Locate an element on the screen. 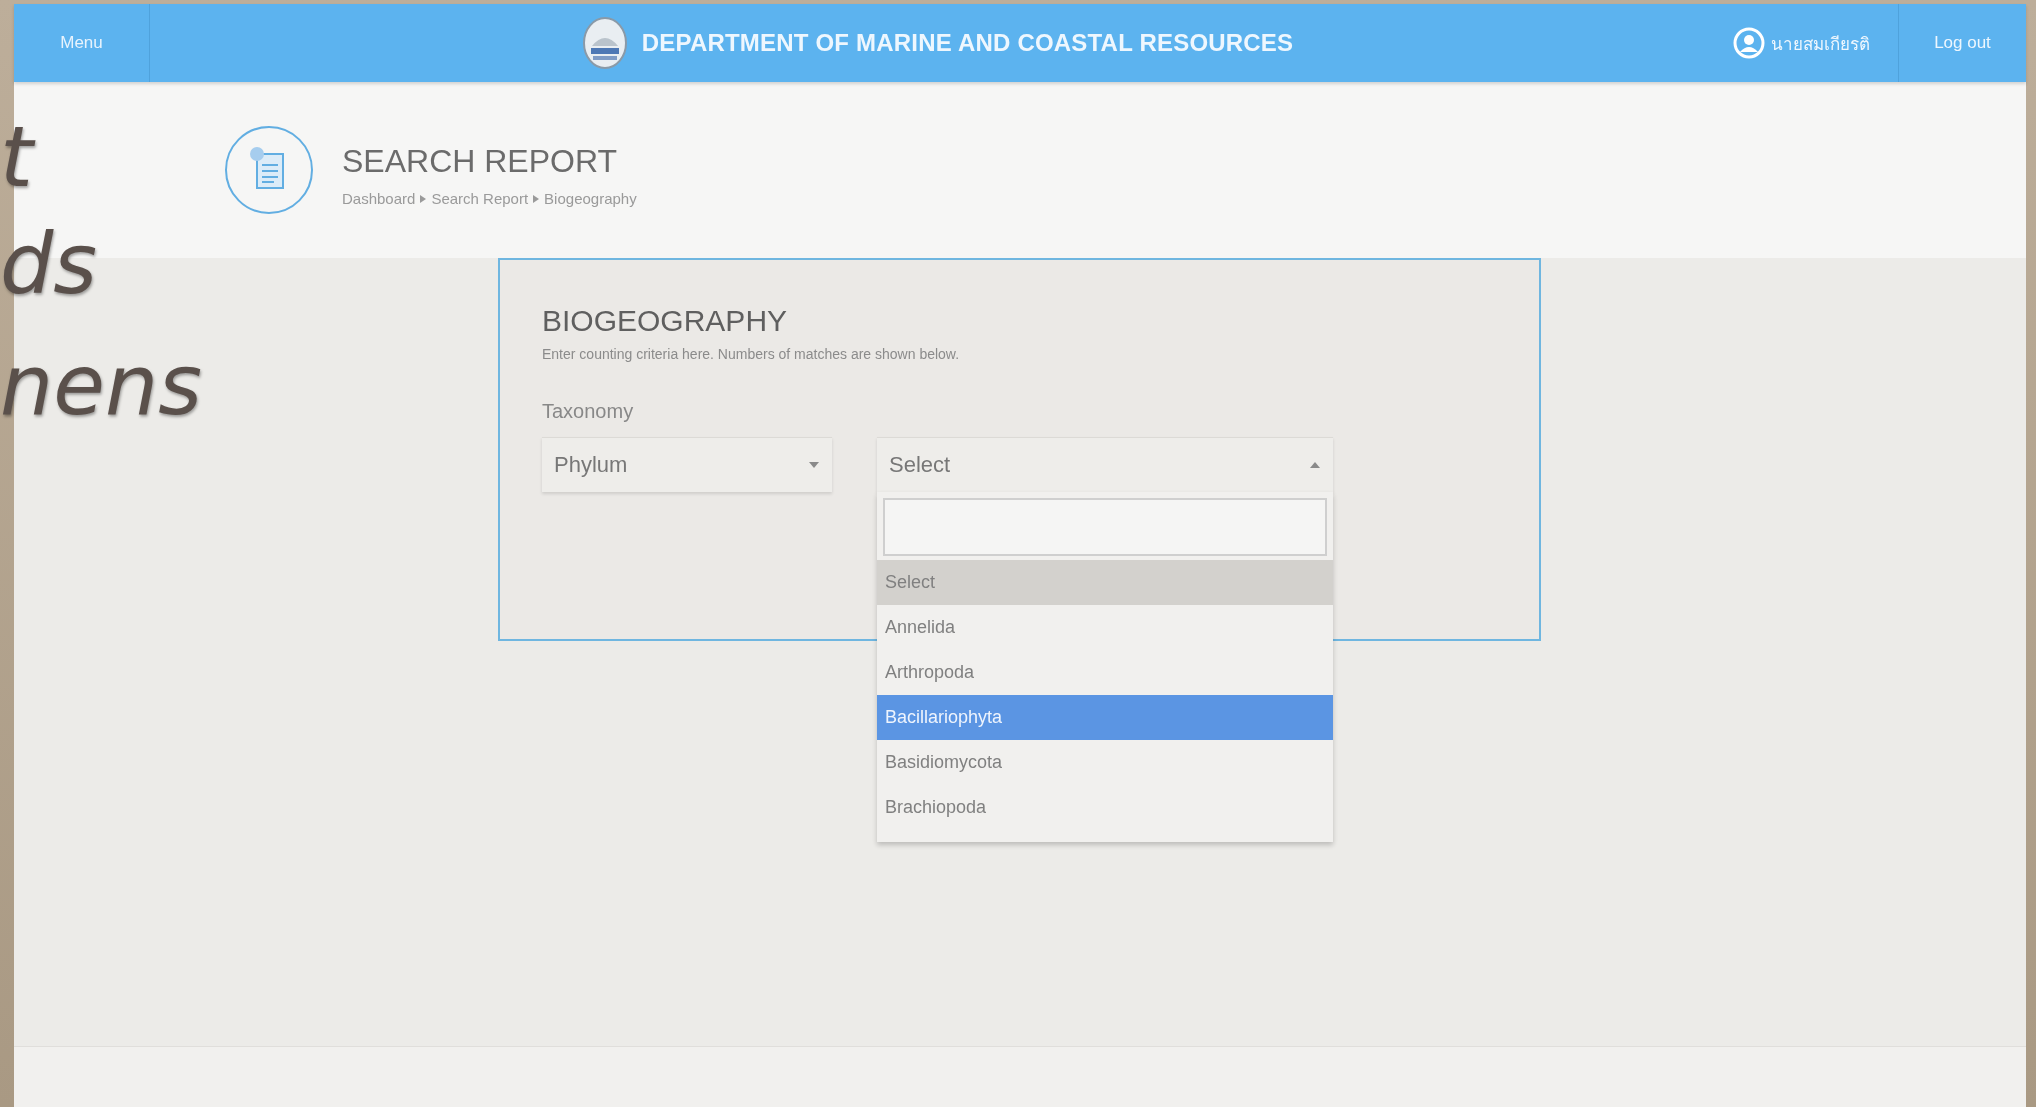 The width and height of the screenshot is (2036, 1107). user-button: นายสมเกียรติ is located at coordinates (1801, 43).